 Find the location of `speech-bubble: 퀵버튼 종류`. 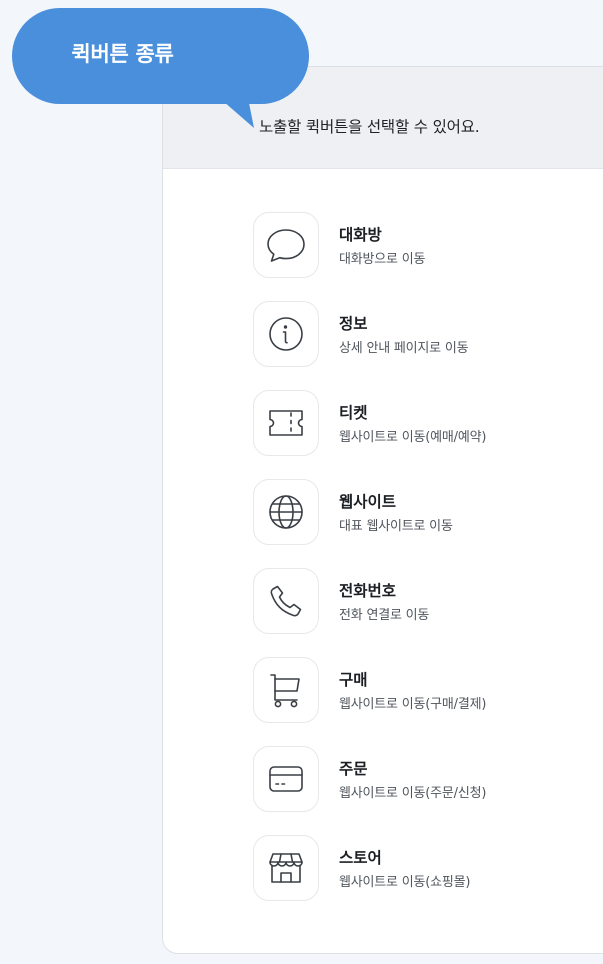

speech-bubble: 퀵버튼 종류 is located at coordinates (160, 56).